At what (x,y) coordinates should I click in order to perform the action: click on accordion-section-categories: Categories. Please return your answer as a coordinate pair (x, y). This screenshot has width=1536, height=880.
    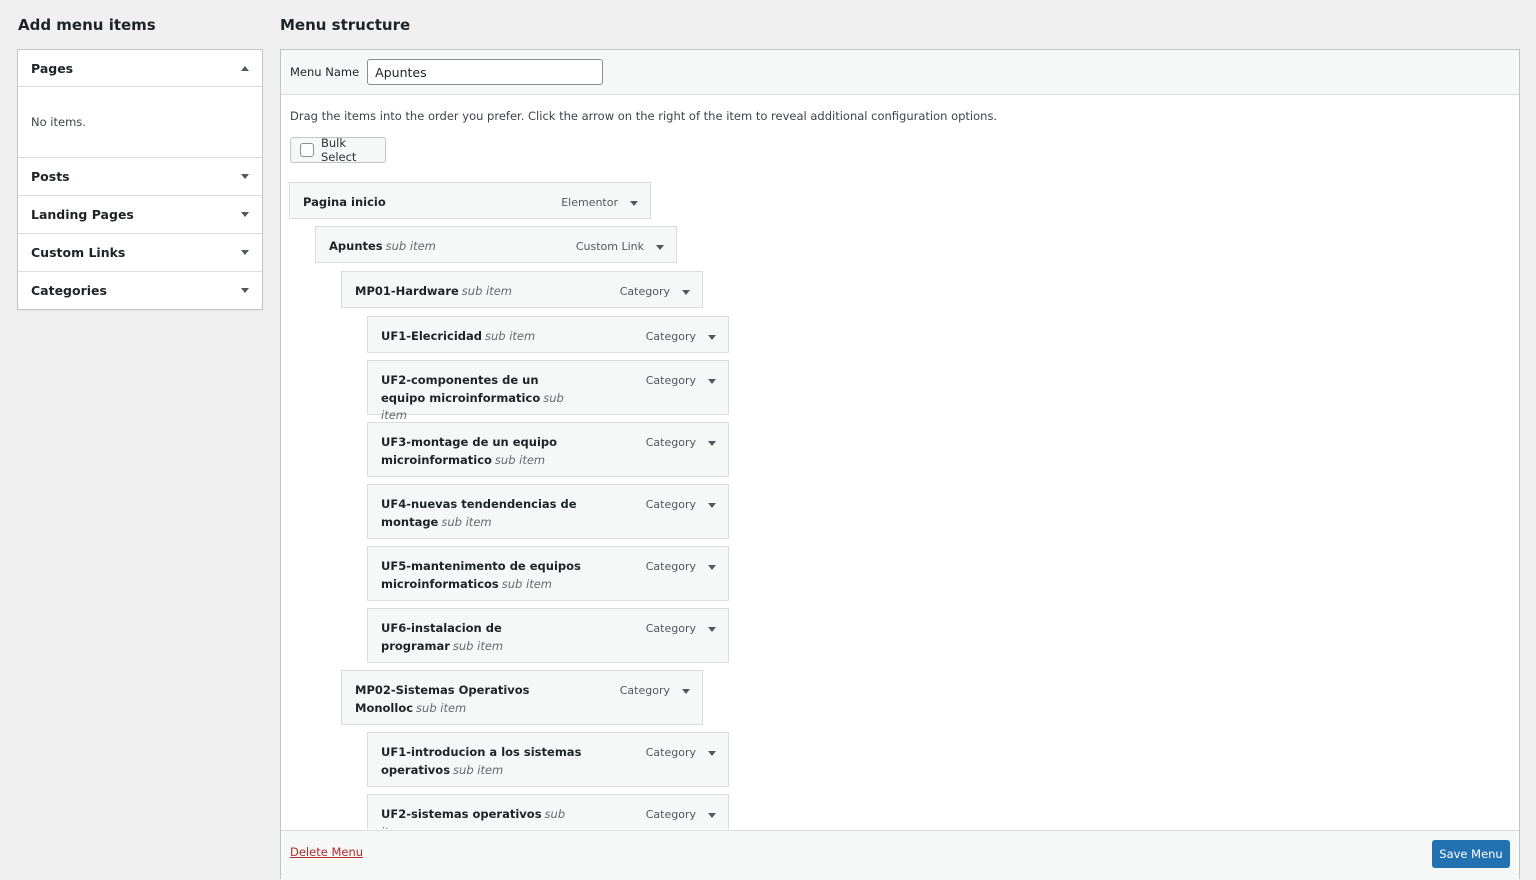
    Looking at the image, I should click on (140, 290).